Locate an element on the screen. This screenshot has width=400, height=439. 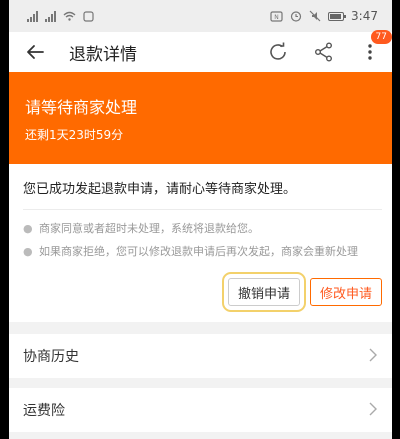
refund-message: 您已成功发起退款申请，请耐心等待商家处理。 is located at coordinates (160, 189).